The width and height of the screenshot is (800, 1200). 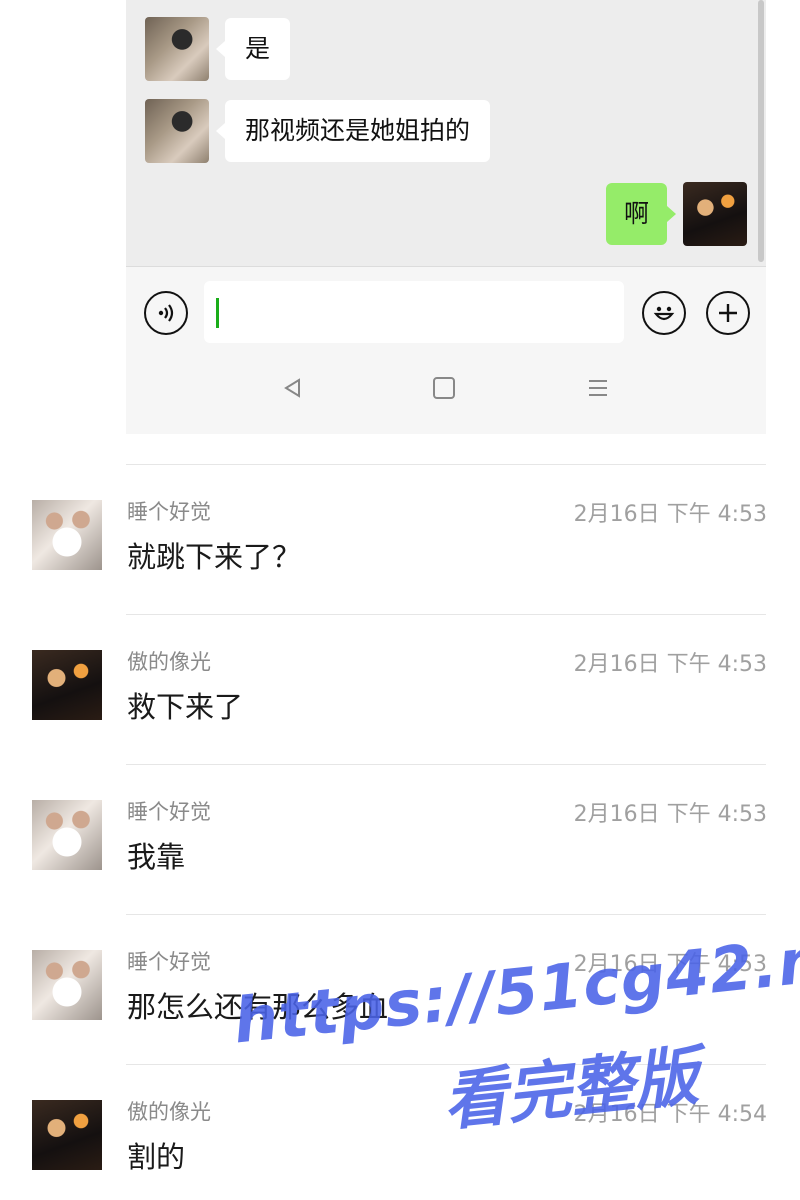 I want to click on system-navigation-bar, so click(x=446, y=395).